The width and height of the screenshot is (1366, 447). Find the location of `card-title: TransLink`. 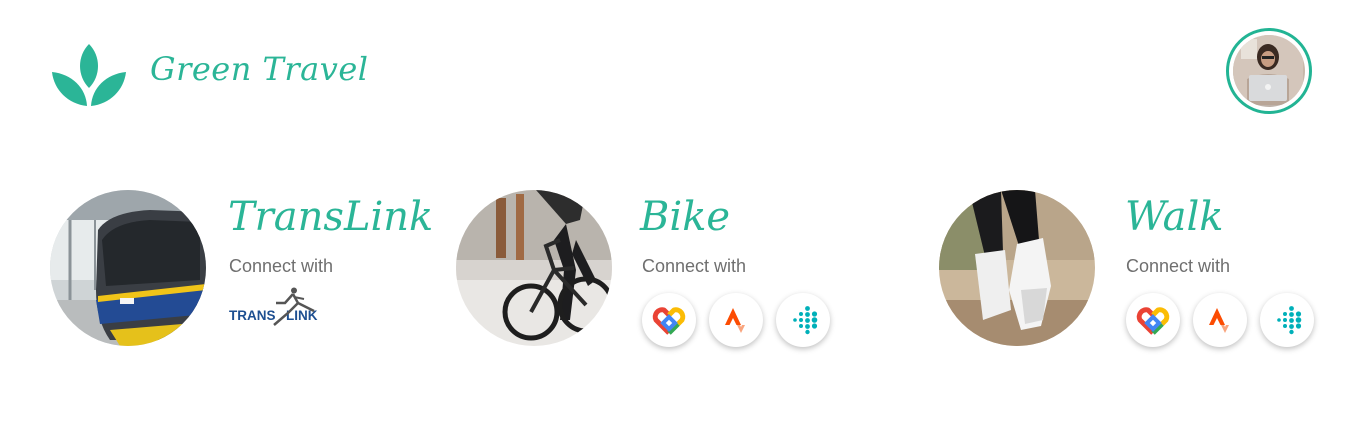

card-title: TransLink is located at coordinates (331, 217).